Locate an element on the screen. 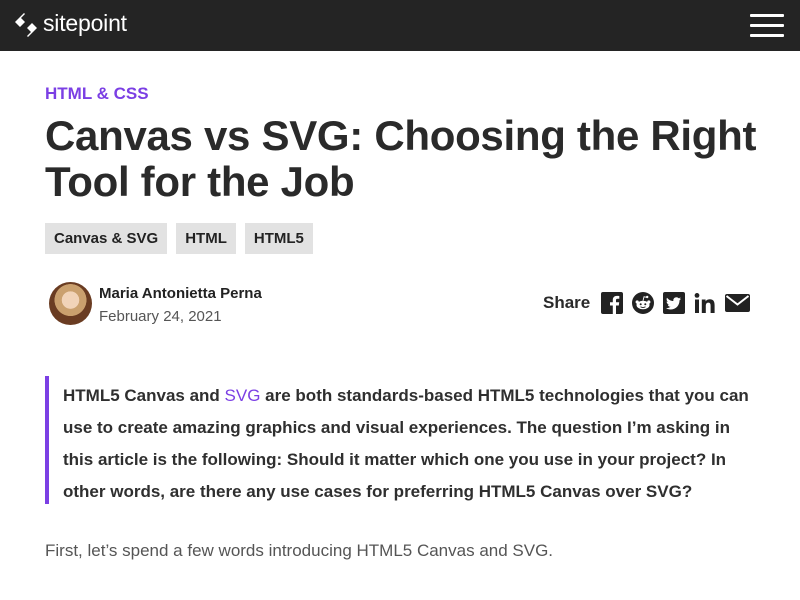 Image resolution: width=800 pixels, height=600 pixels. tag-html5: HTML5 is located at coordinates (278, 238).